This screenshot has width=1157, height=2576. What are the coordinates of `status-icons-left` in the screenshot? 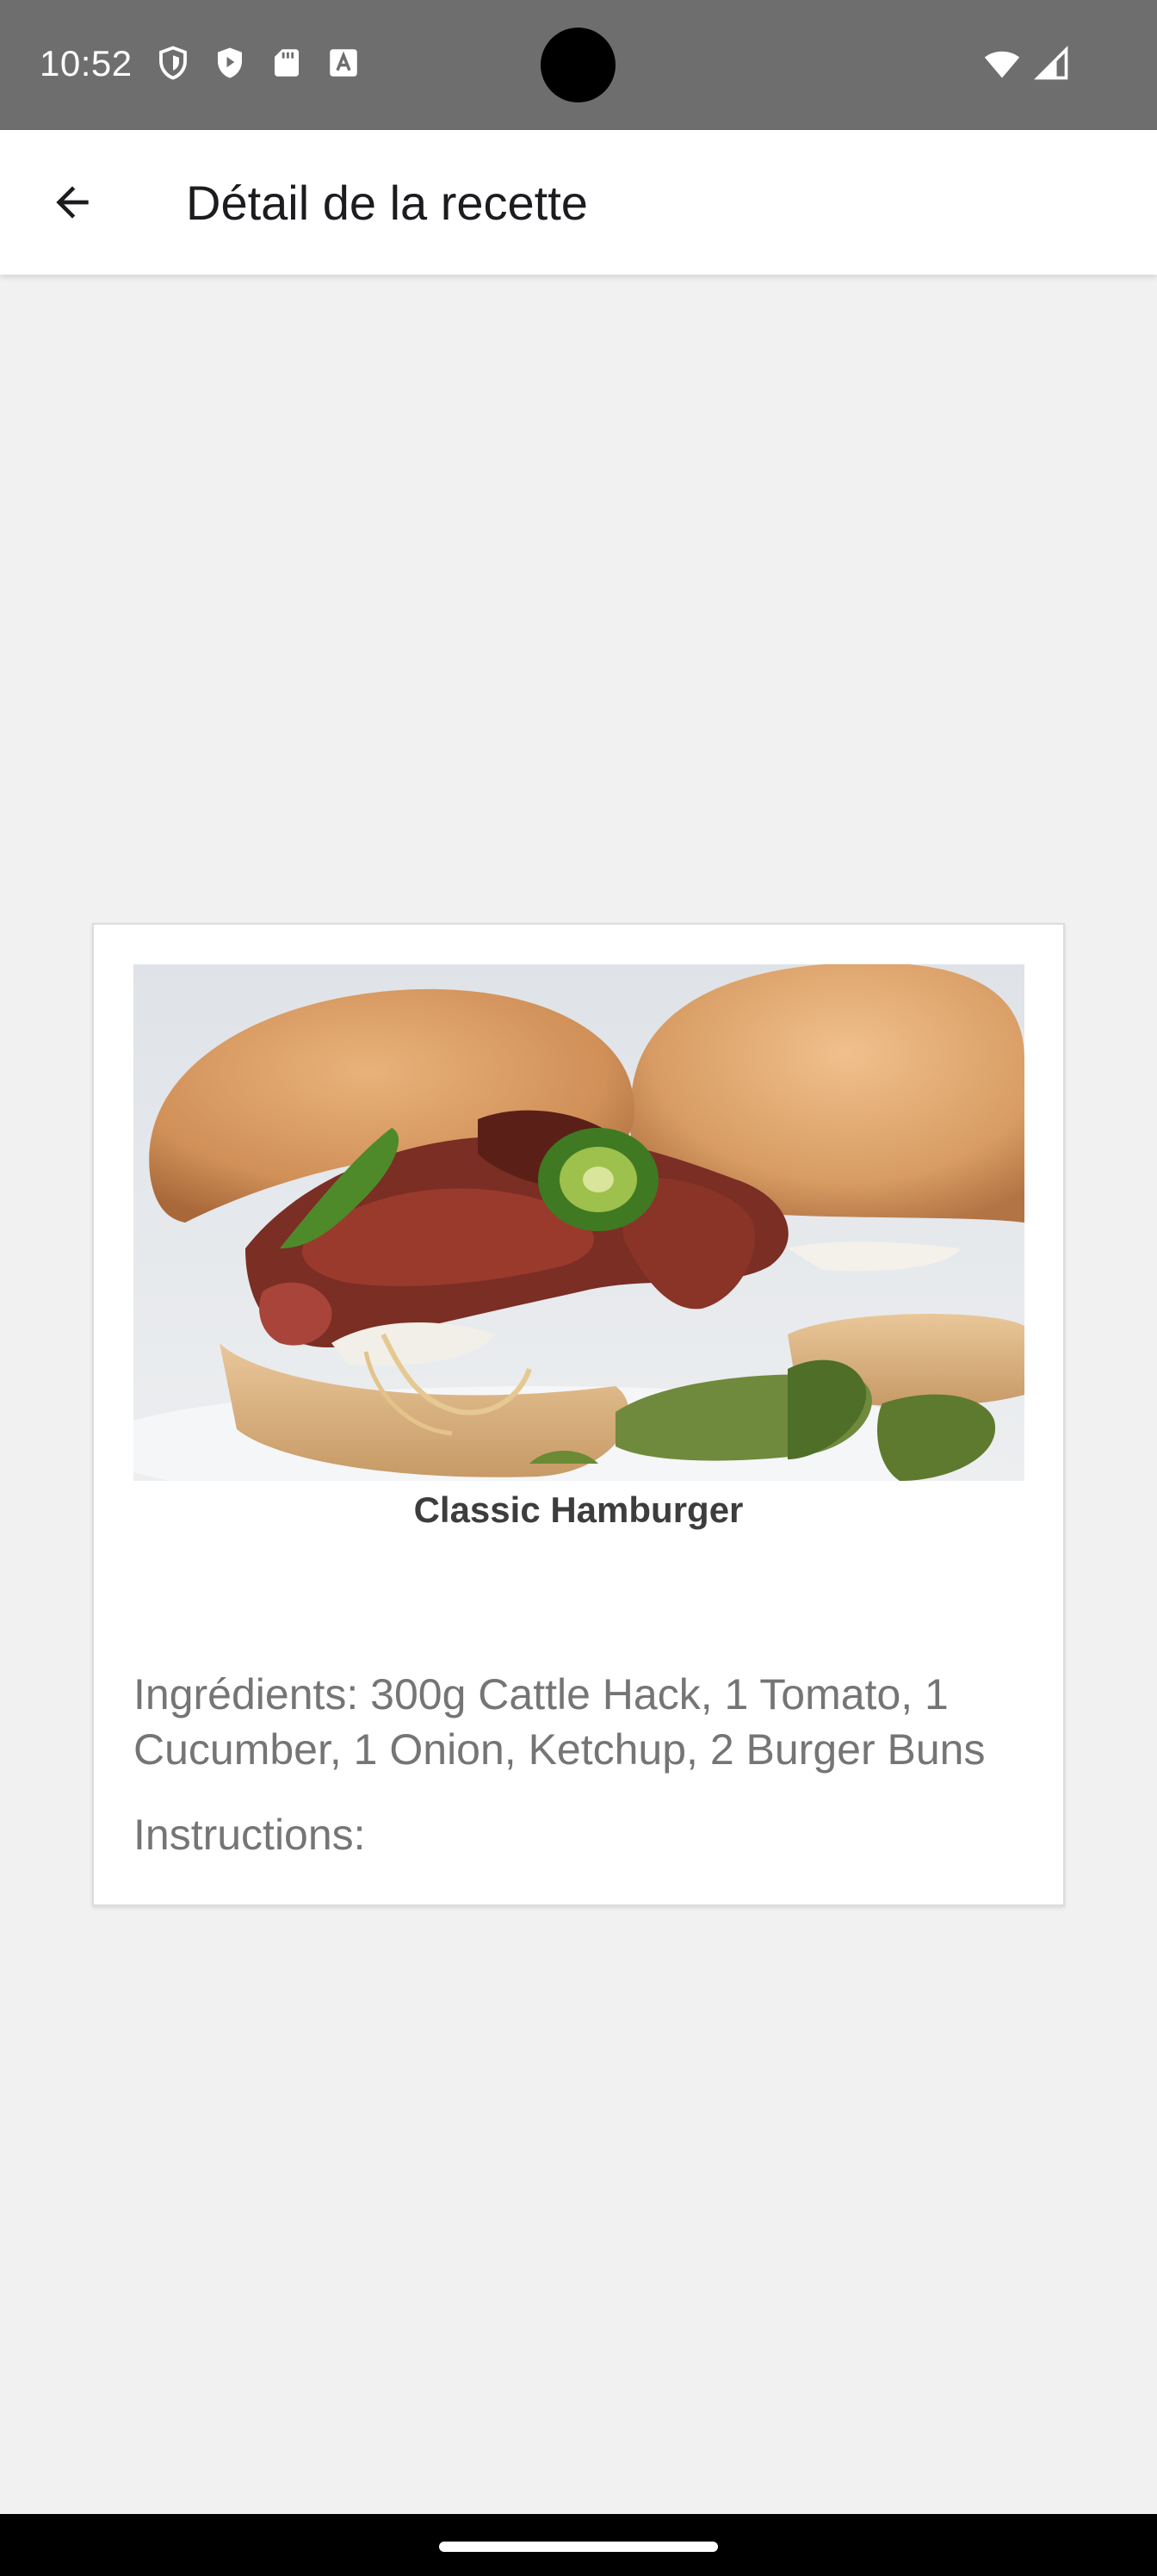 It's located at (258, 63).